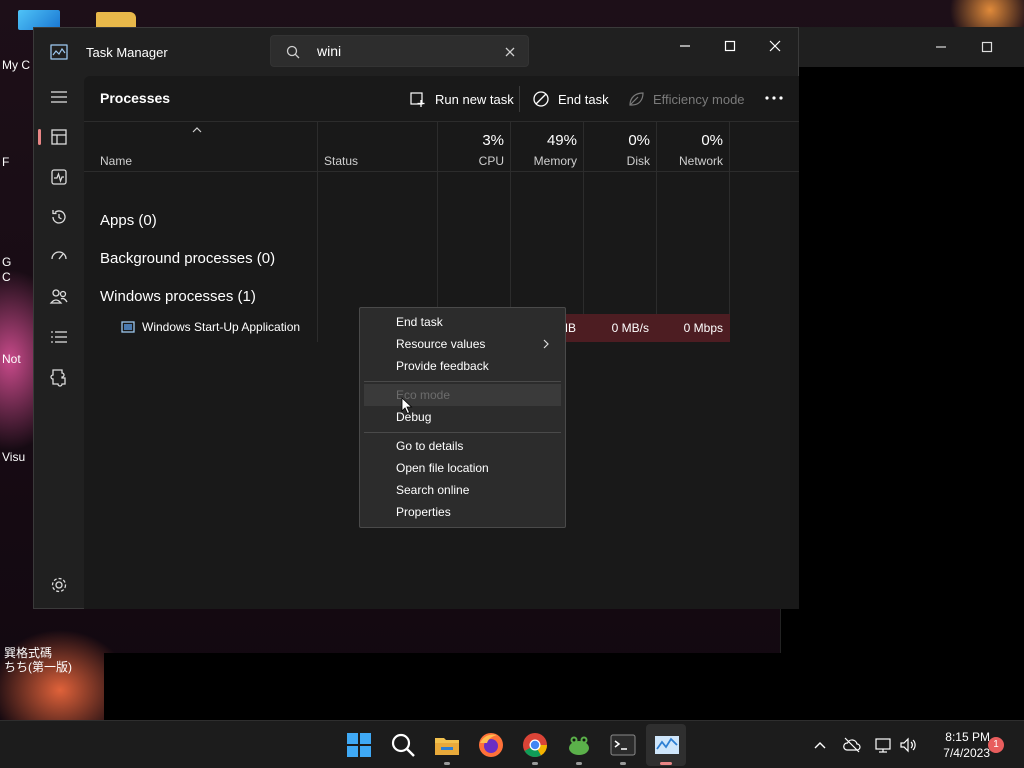 The image size is (1024, 768). Describe the element at coordinates (17, 65) in the screenshot. I see `desktop-icon-label: My C` at that location.